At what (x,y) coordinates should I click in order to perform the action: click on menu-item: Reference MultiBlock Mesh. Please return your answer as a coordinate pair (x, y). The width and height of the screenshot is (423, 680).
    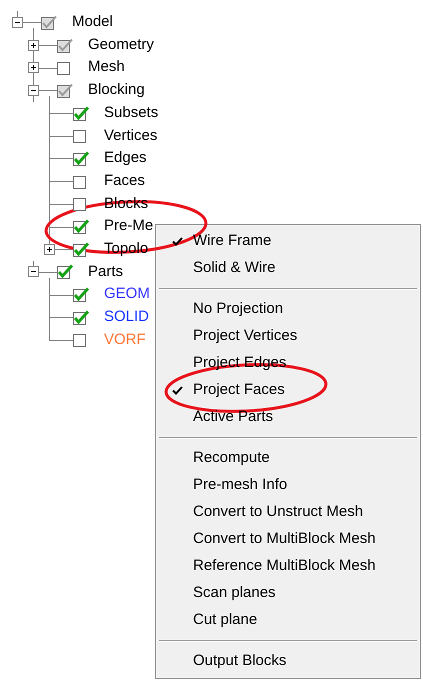
    Looking at the image, I should click on (288, 566).